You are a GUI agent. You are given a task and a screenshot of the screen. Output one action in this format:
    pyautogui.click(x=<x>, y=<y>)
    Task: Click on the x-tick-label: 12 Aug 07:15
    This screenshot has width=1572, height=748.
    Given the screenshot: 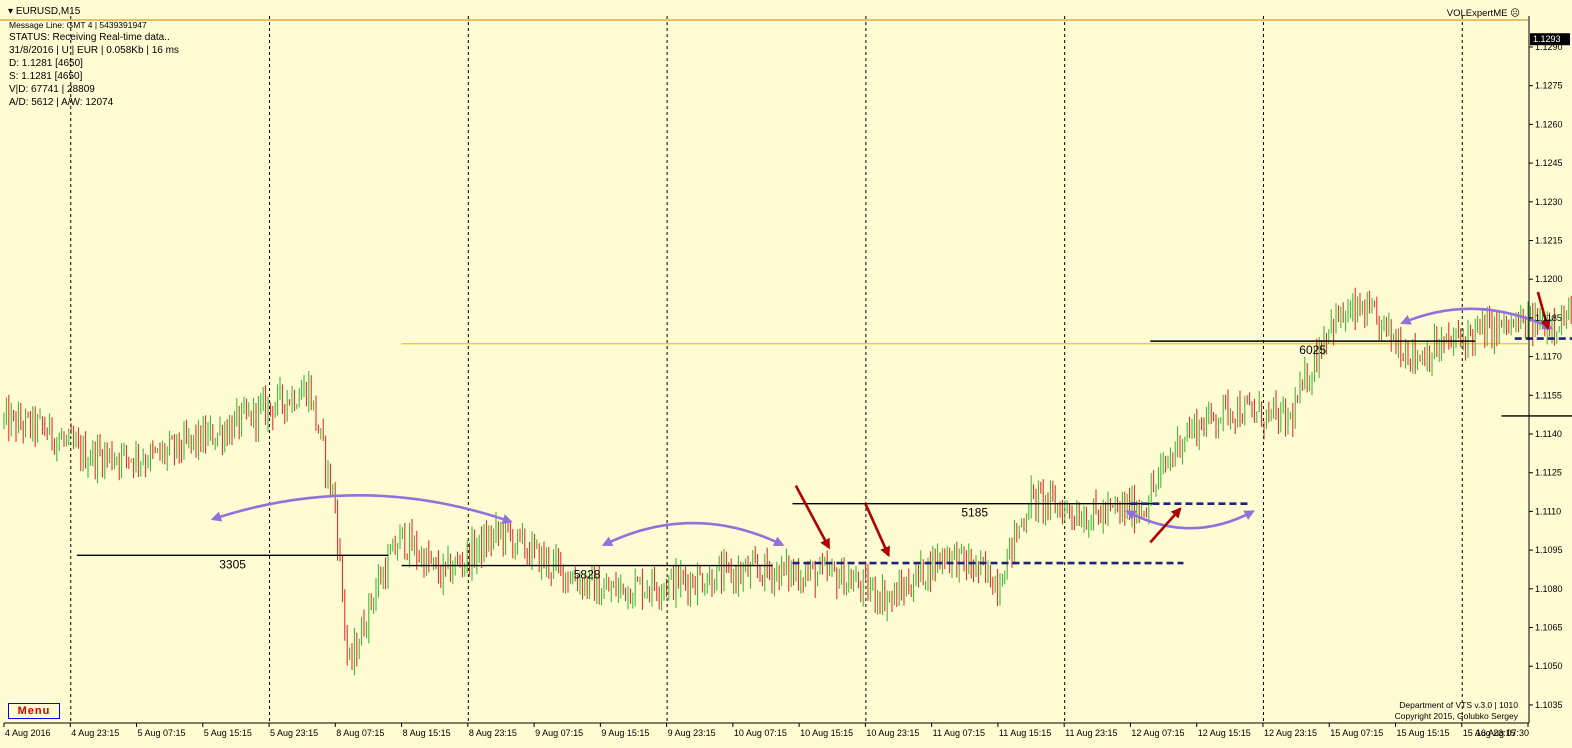 What is the action you would take?
    pyautogui.click(x=1157, y=733)
    